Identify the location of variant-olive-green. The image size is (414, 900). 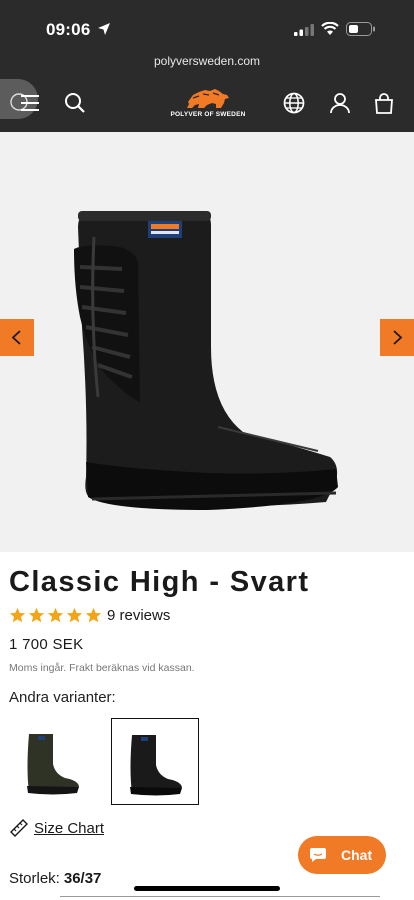
(53, 761).